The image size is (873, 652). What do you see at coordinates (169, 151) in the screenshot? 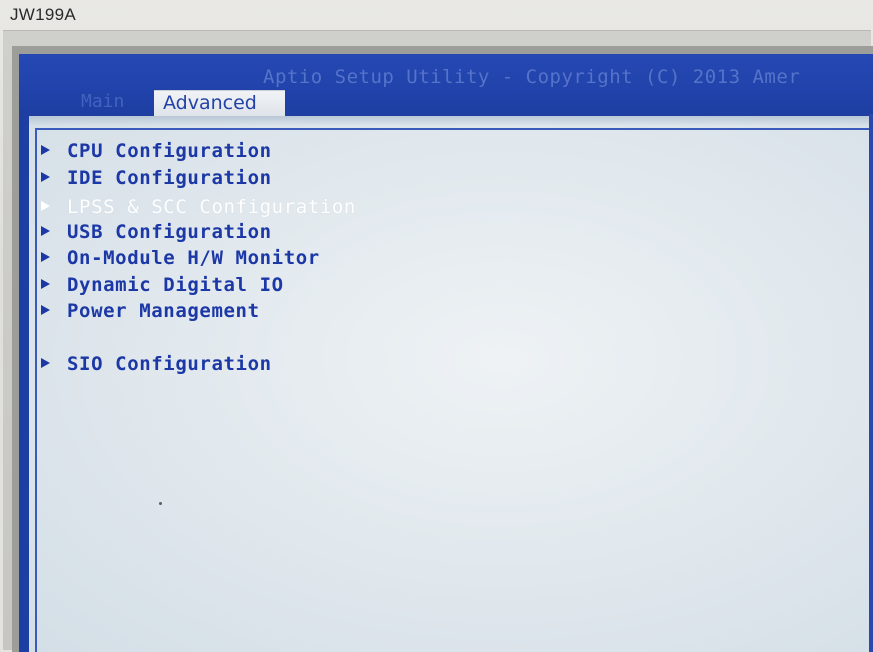
I see `menu-item-label: CPU Configuration` at bounding box center [169, 151].